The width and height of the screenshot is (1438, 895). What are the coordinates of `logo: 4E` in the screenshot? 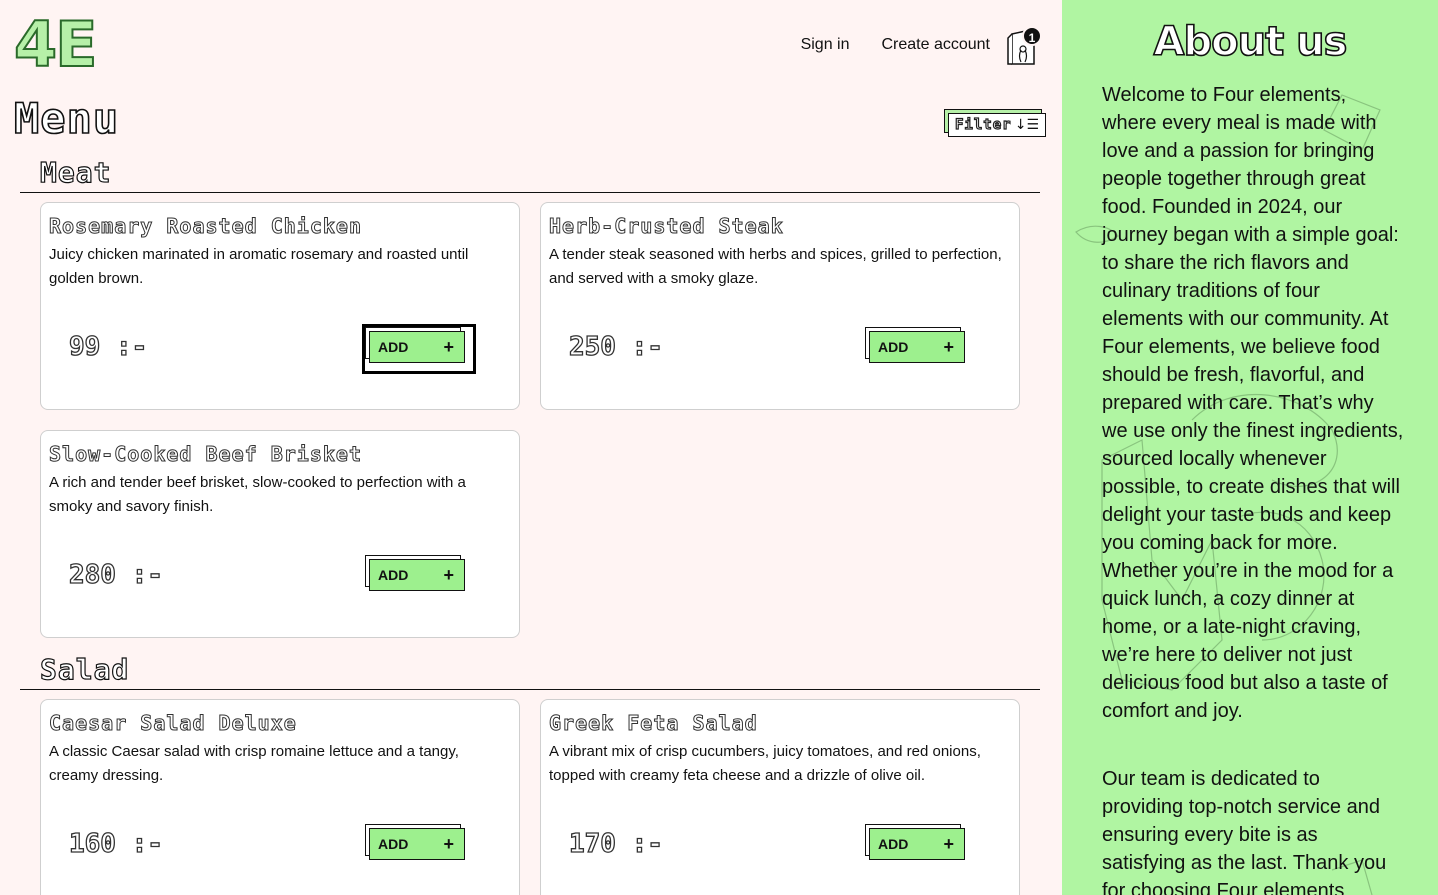 It's located at (55, 45).